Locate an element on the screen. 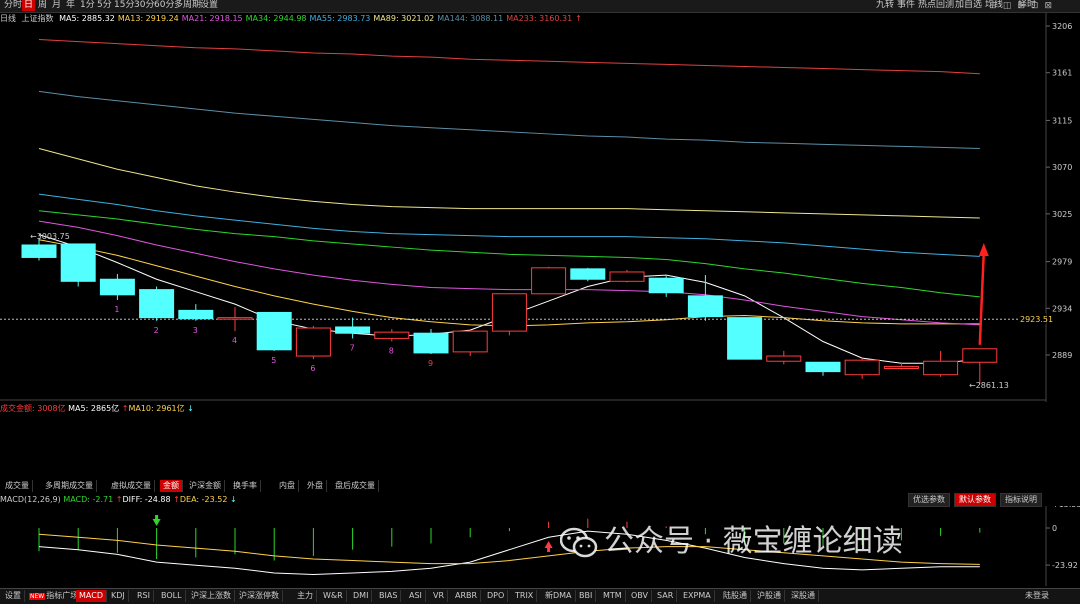 The height and width of the screenshot is (604, 1080). nine-count-label: 3 is located at coordinates (195, 330).